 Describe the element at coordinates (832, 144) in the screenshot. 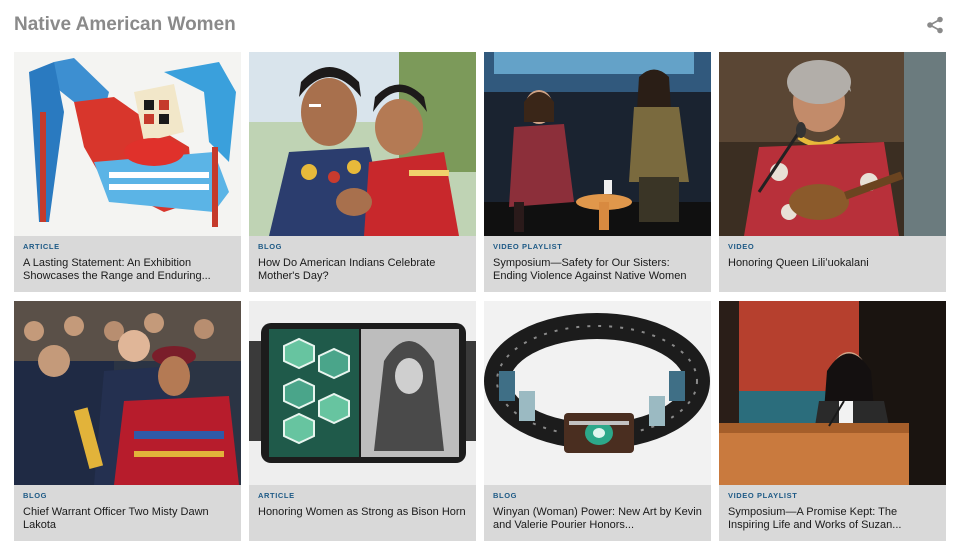

I see `card-image-ukulele-performer` at that location.